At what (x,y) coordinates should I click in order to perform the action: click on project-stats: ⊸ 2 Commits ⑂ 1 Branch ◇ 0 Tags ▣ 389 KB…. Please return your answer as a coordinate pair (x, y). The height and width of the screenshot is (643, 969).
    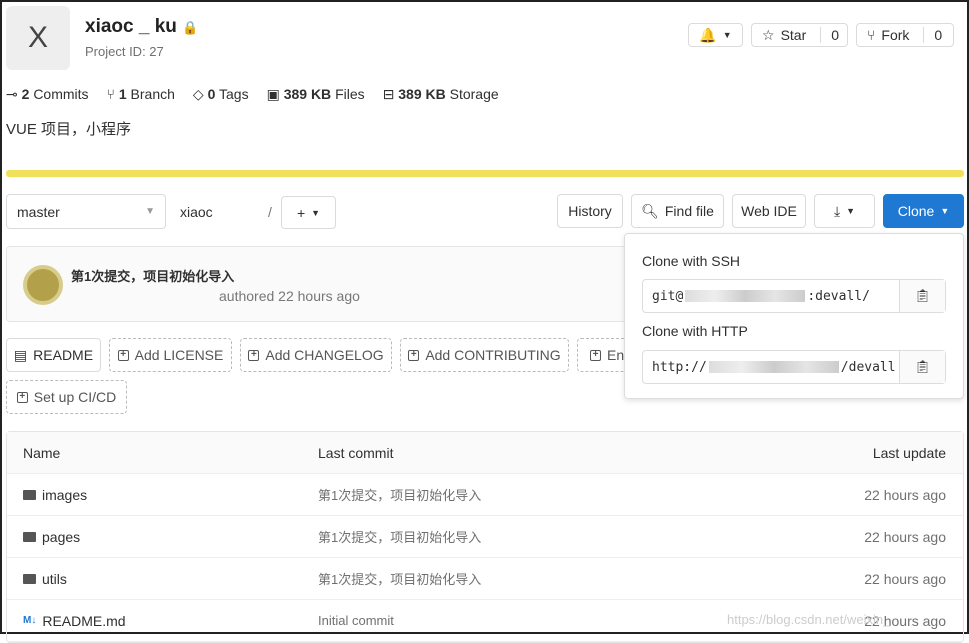
    Looking at the image, I should click on (252, 94).